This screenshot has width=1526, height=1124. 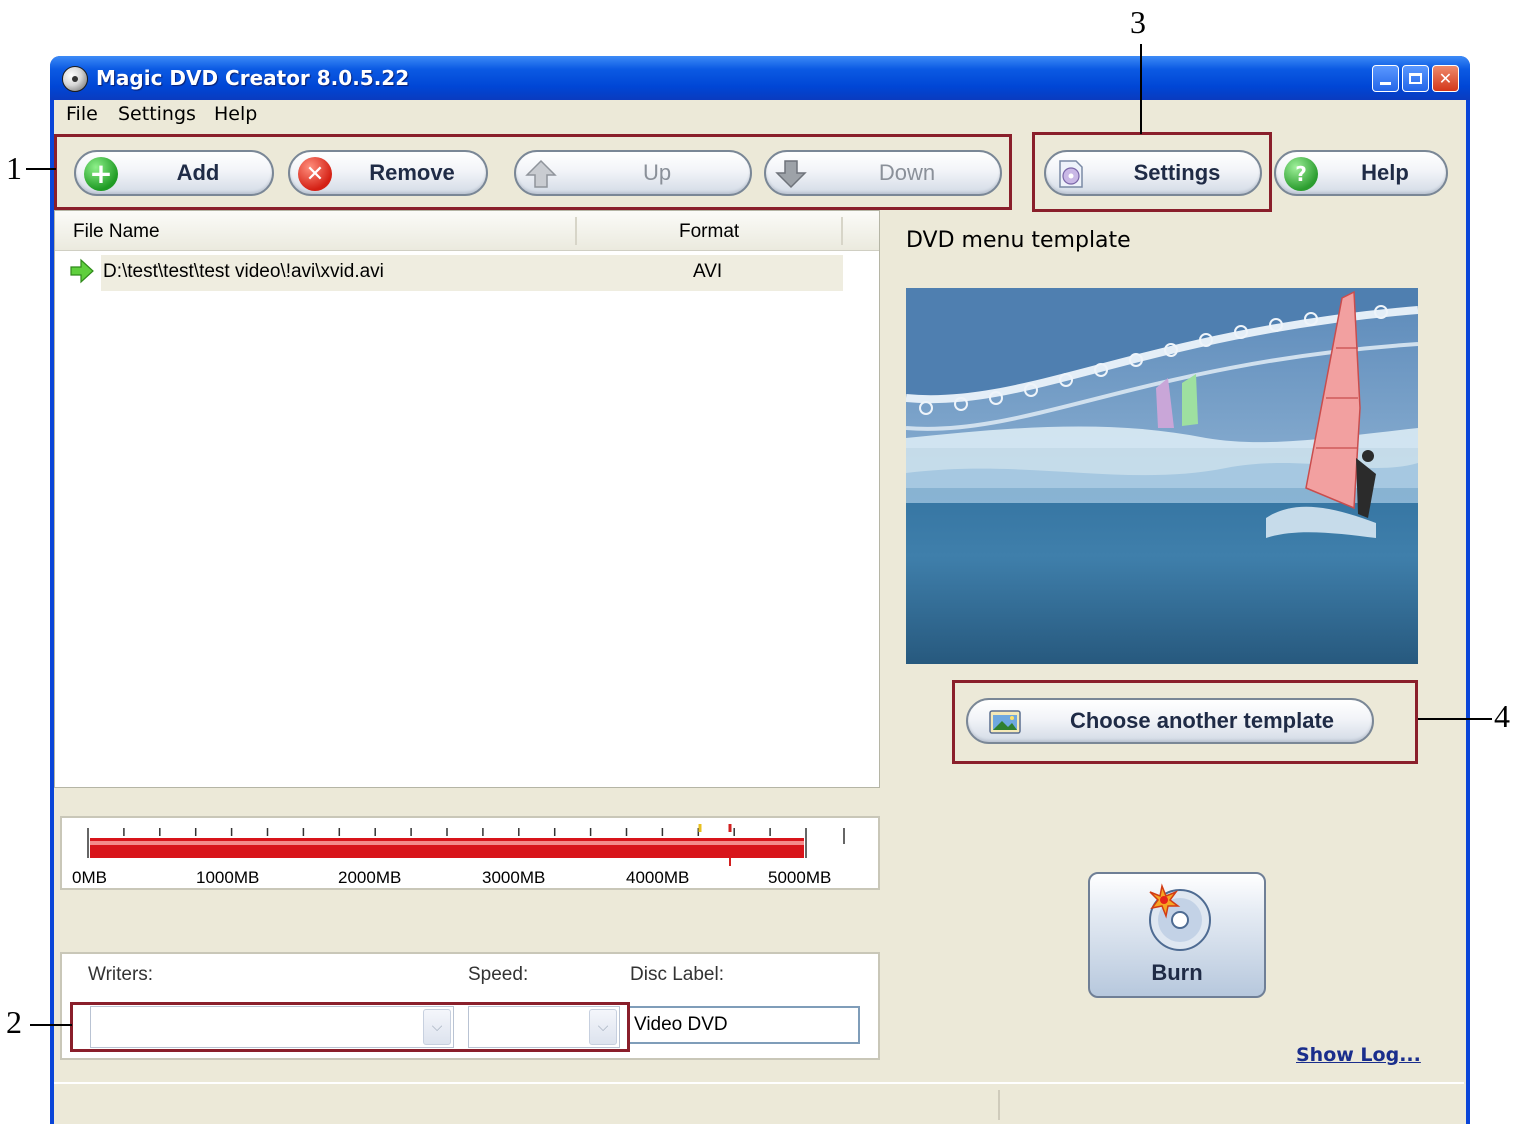 I want to click on callout-box-writer-speed, so click(x=350, y=1027).